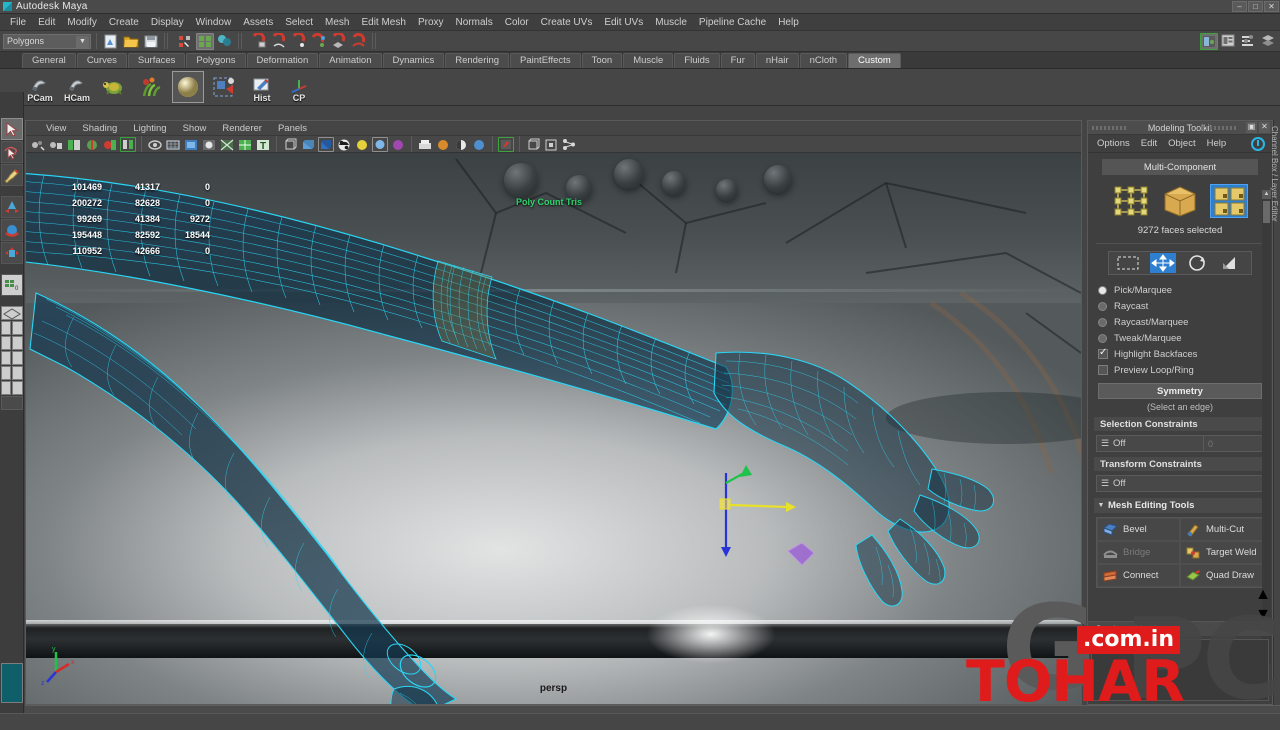  I want to click on viewport-menu-renderer: Renderer, so click(242, 128).